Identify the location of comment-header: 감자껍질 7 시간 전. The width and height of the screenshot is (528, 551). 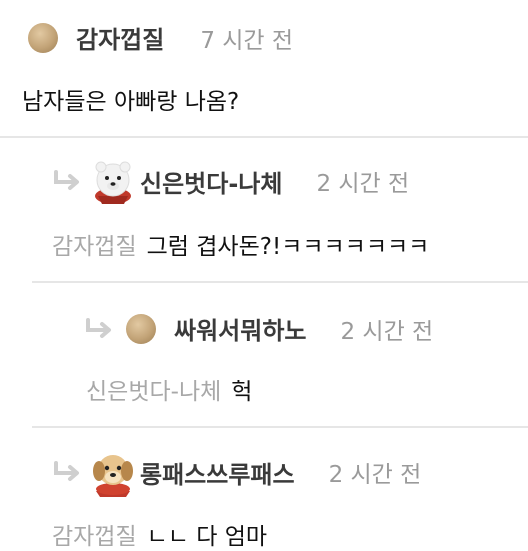
(160, 37).